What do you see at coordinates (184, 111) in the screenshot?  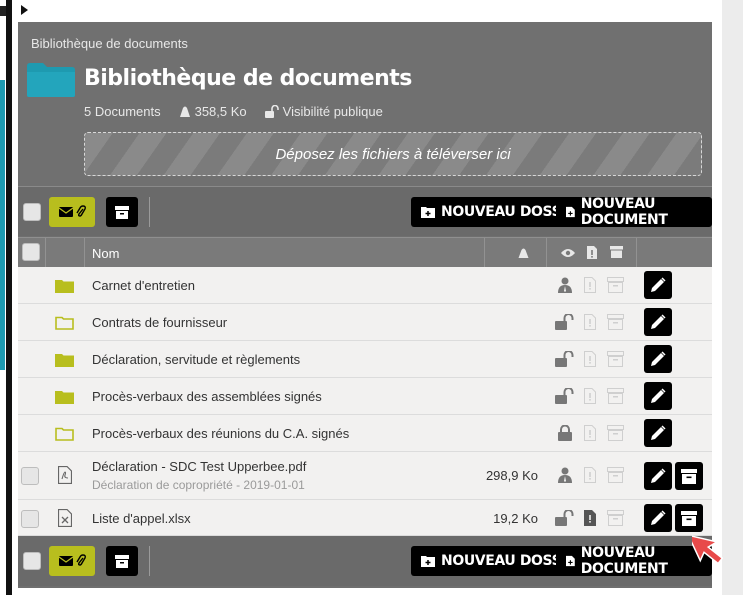 I see `weight-icon` at bounding box center [184, 111].